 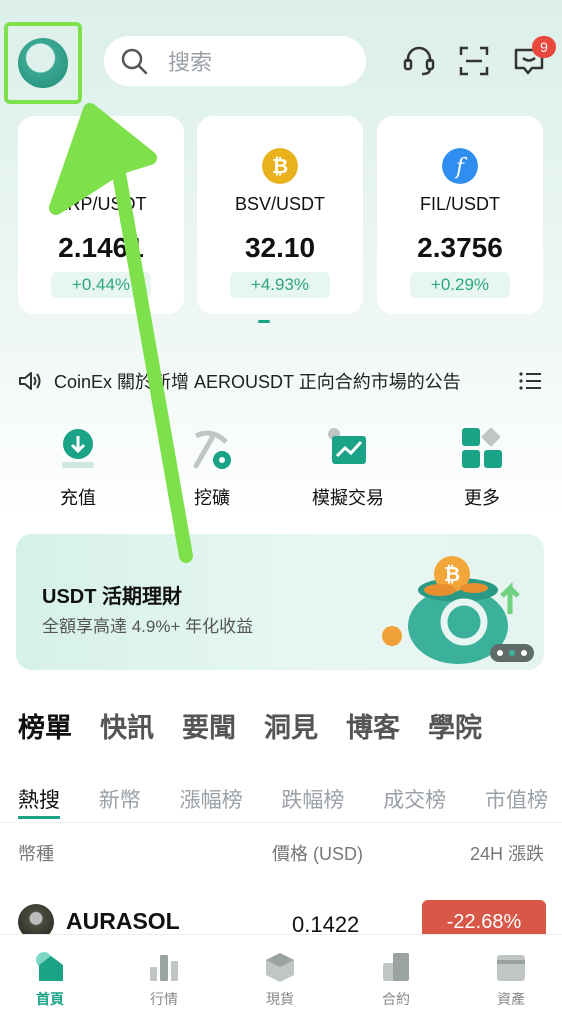 I want to click on wallet-icon, so click(x=511, y=968).